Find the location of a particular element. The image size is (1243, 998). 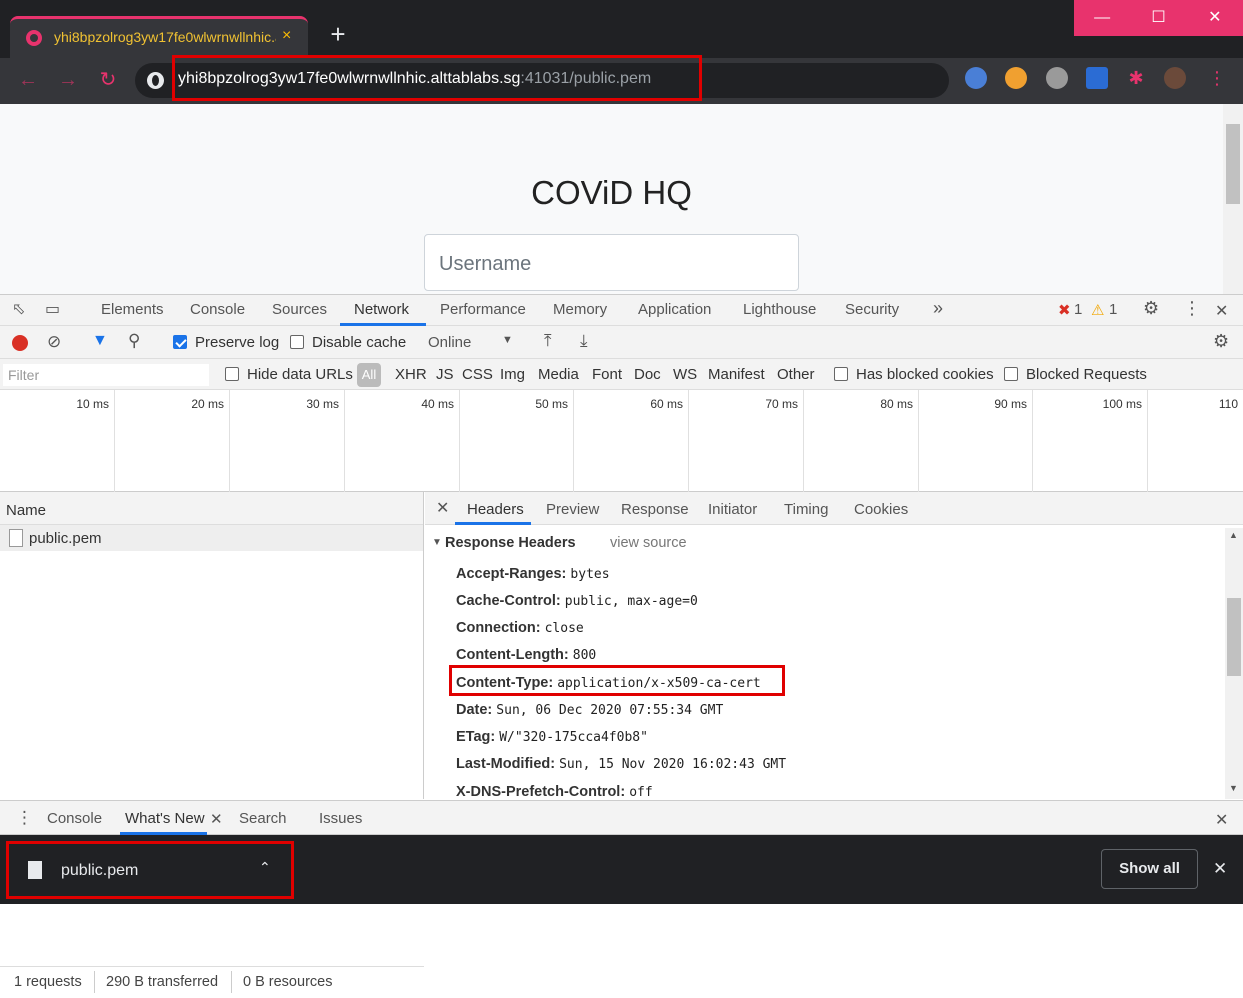

tab-elements: Elements is located at coordinates (132, 309).